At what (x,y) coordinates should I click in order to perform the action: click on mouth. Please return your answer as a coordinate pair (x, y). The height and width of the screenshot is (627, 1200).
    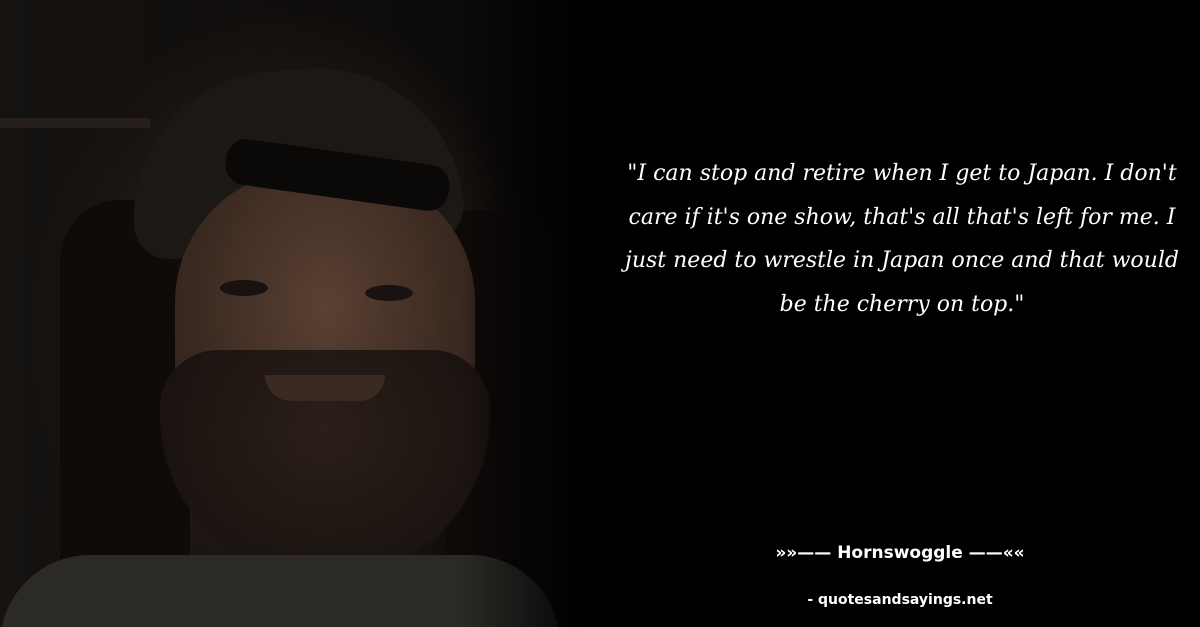
    Looking at the image, I should click on (325, 388).